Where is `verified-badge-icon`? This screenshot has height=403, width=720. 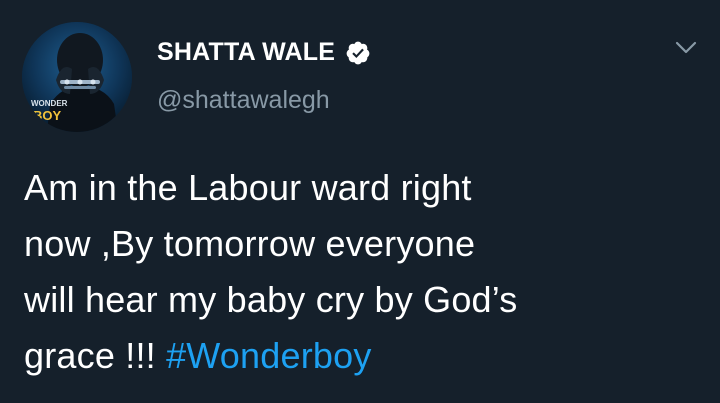 verified-badge-icon is located at coordinates (358, 52).